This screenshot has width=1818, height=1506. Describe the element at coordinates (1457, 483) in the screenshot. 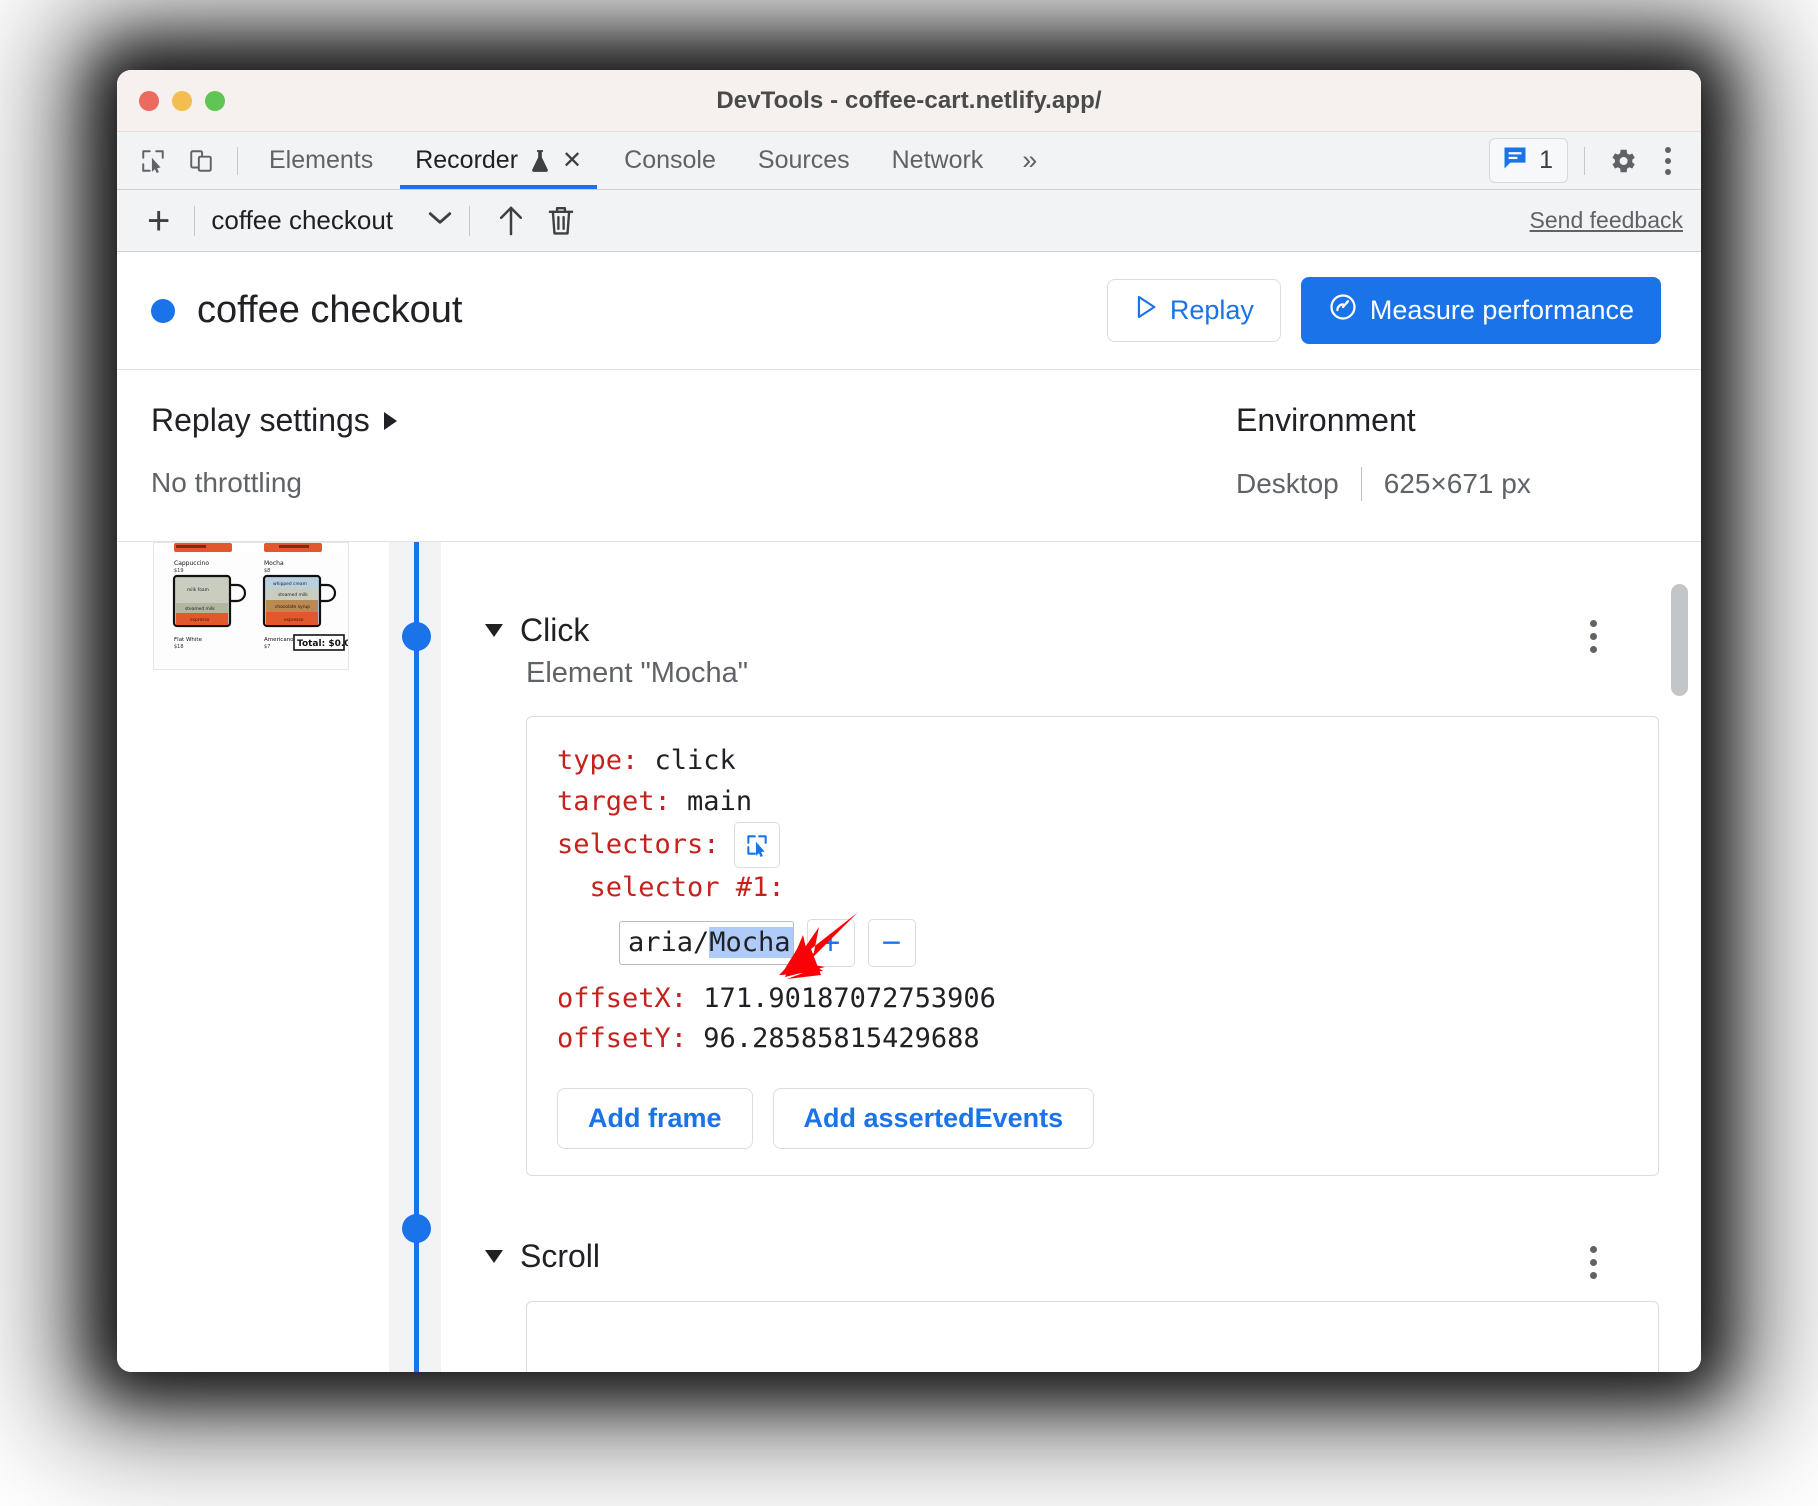

I see `environment-viewport: 625×671 px` at that location.